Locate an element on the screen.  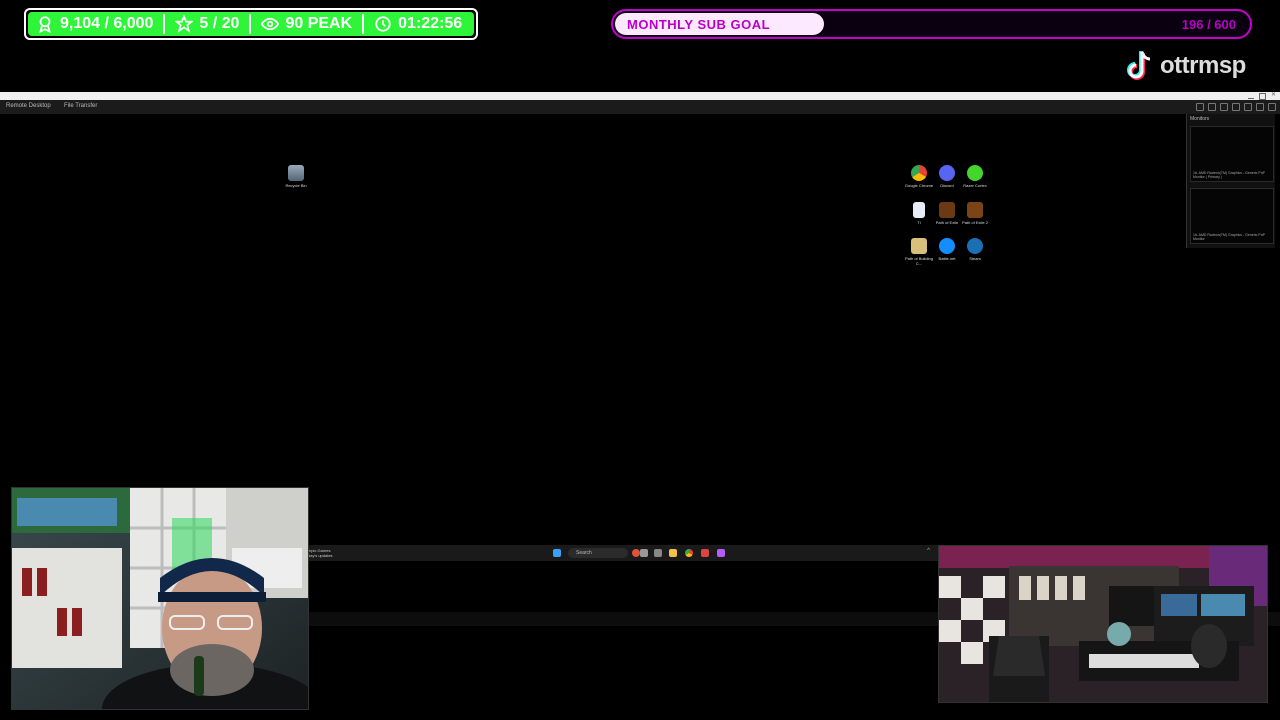
desktop-icon-label: TI is located at coordinates (919, 222).